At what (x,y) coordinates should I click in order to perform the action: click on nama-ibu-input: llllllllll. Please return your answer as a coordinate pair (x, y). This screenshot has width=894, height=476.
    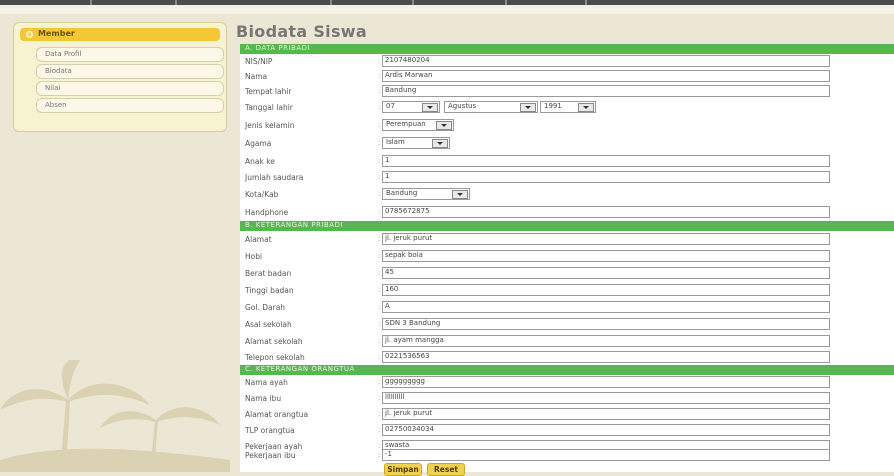
    Looking at the image, I should click on (606, 398).